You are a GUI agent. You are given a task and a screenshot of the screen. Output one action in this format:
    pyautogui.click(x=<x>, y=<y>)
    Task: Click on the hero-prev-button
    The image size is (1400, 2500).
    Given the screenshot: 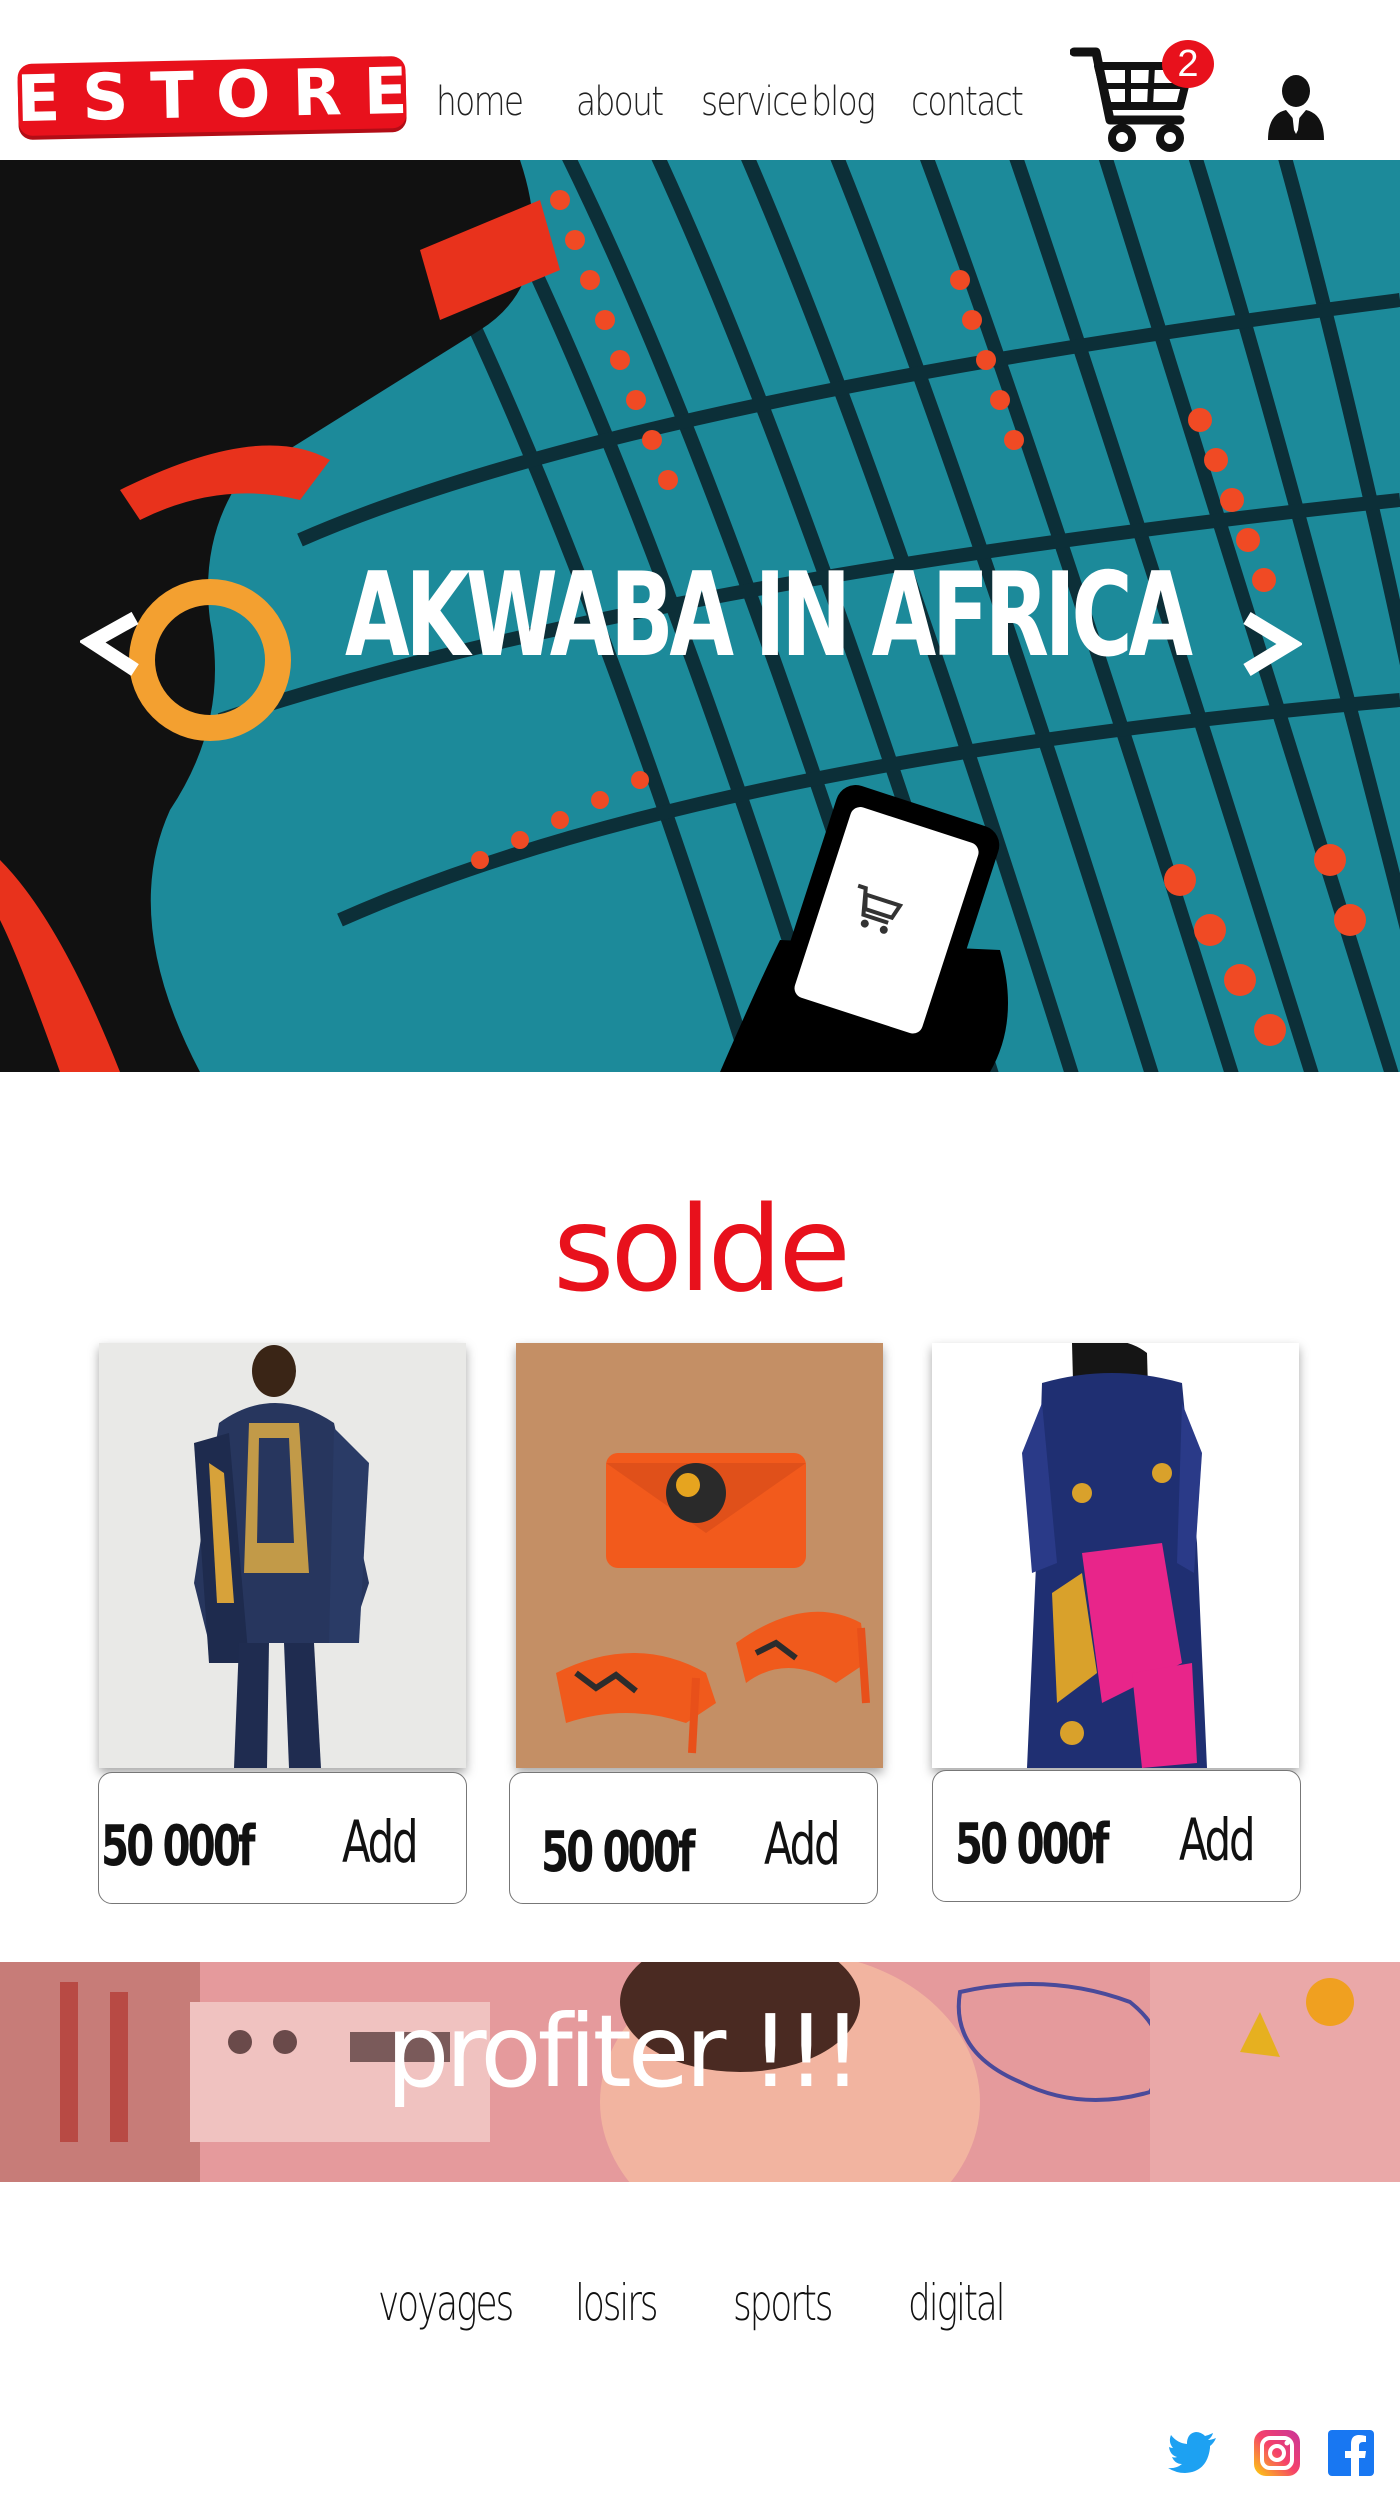 What is the action you would take?
    pyautogui.click(x=114, y=645)
    